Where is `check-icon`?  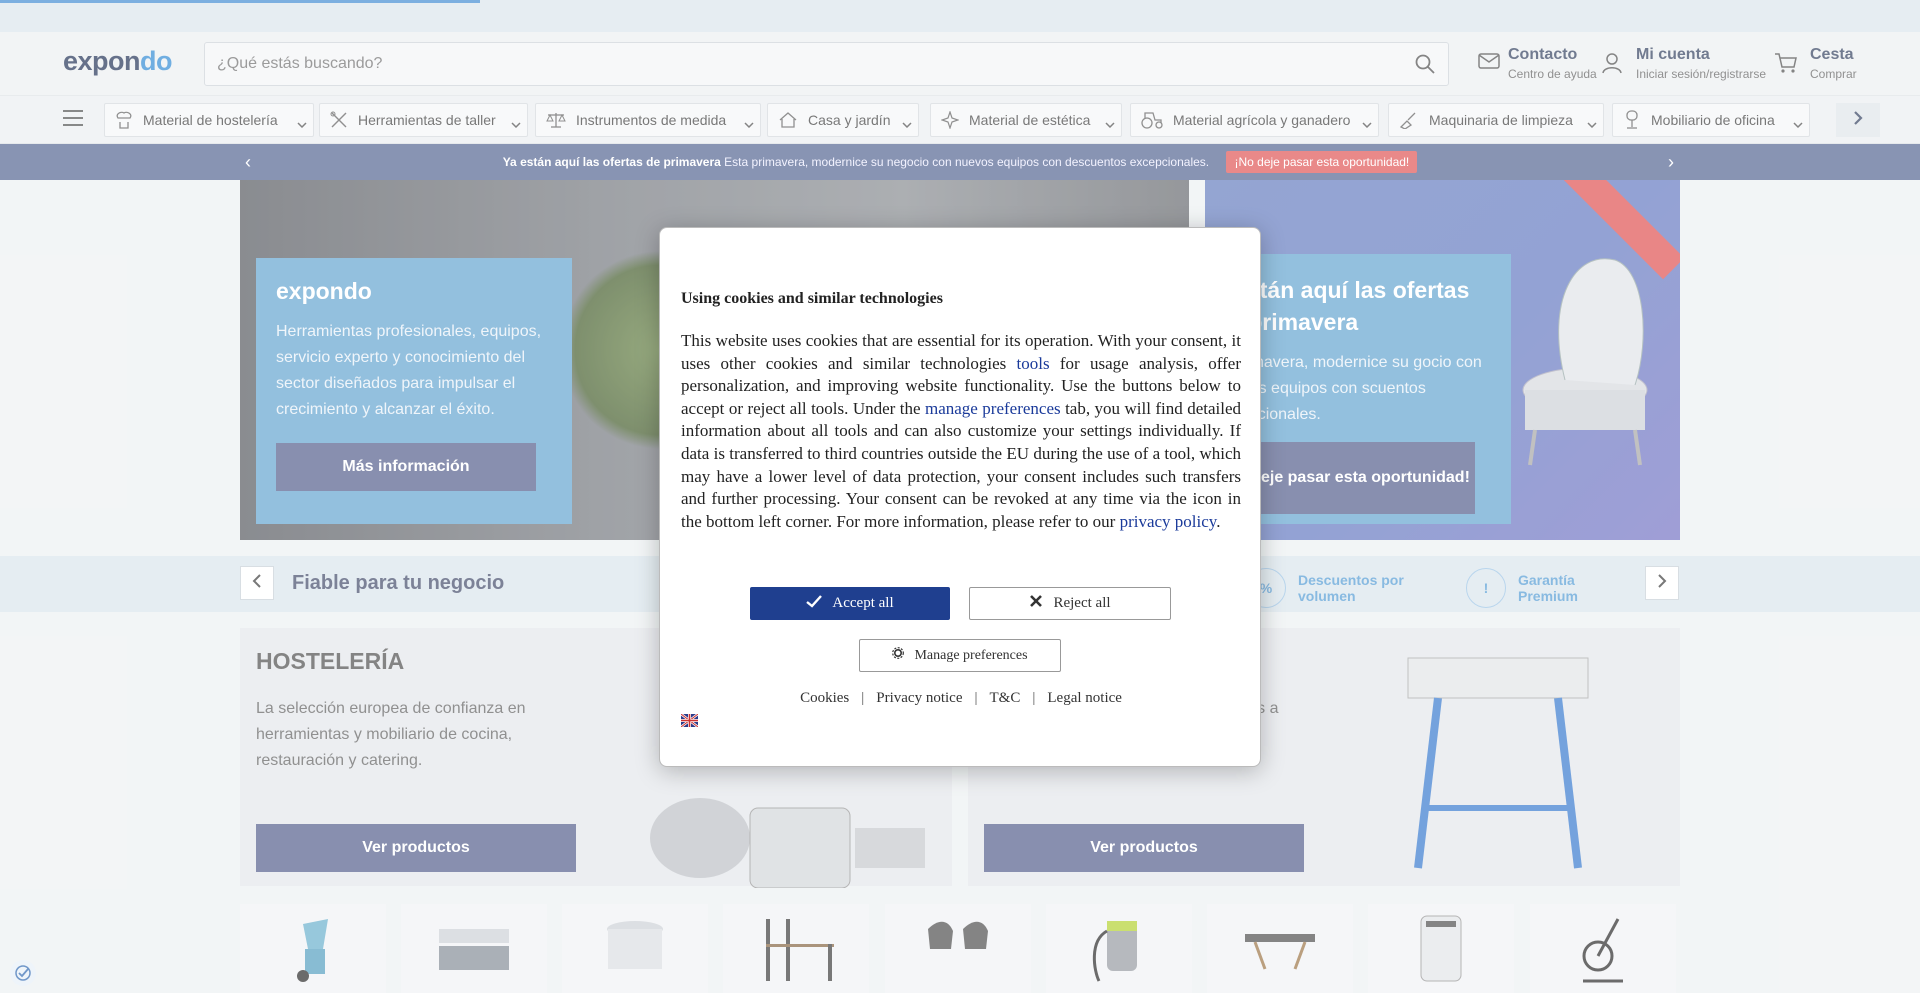 check-icon is located at coordinates (814, 603).